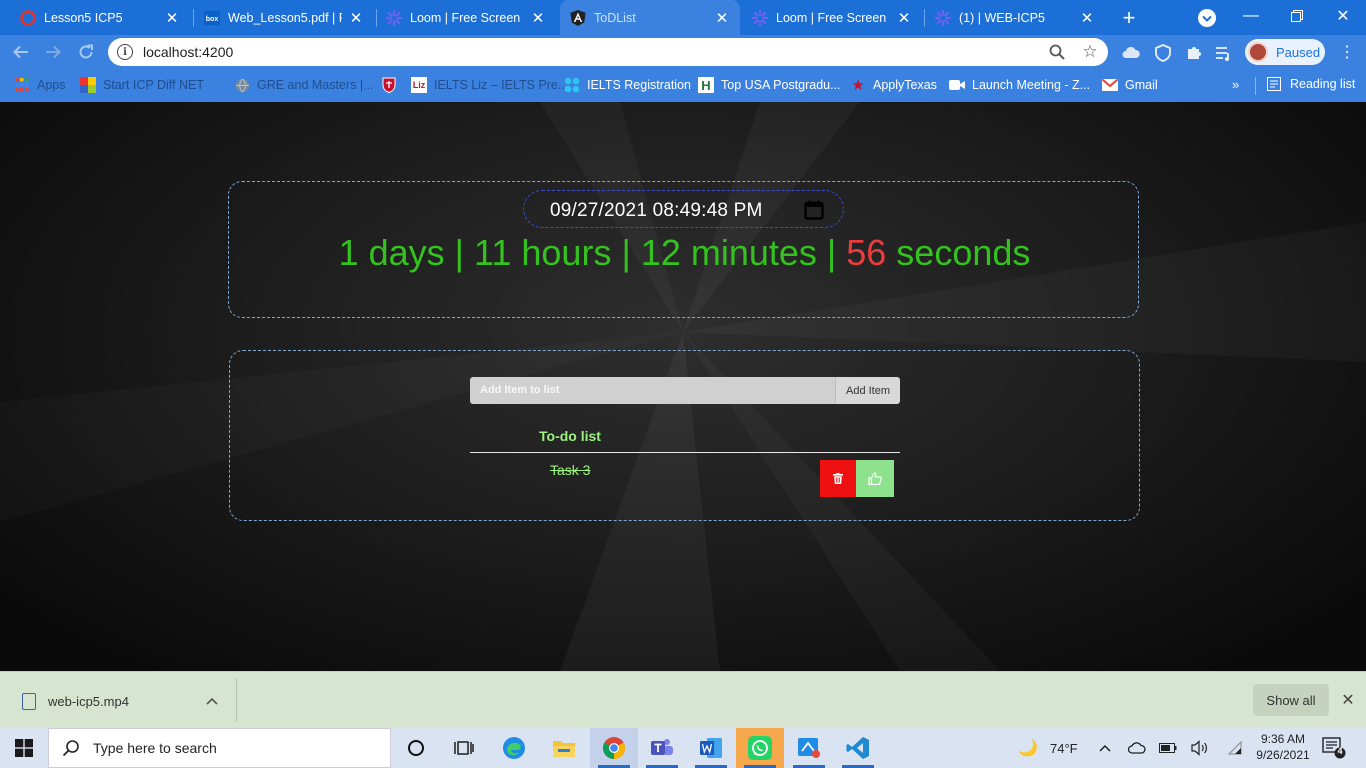  What do you see at coordinates (564, 748) in the screenshot?
I see `taskbar-file-explorer` at bounding box center [564, 748].